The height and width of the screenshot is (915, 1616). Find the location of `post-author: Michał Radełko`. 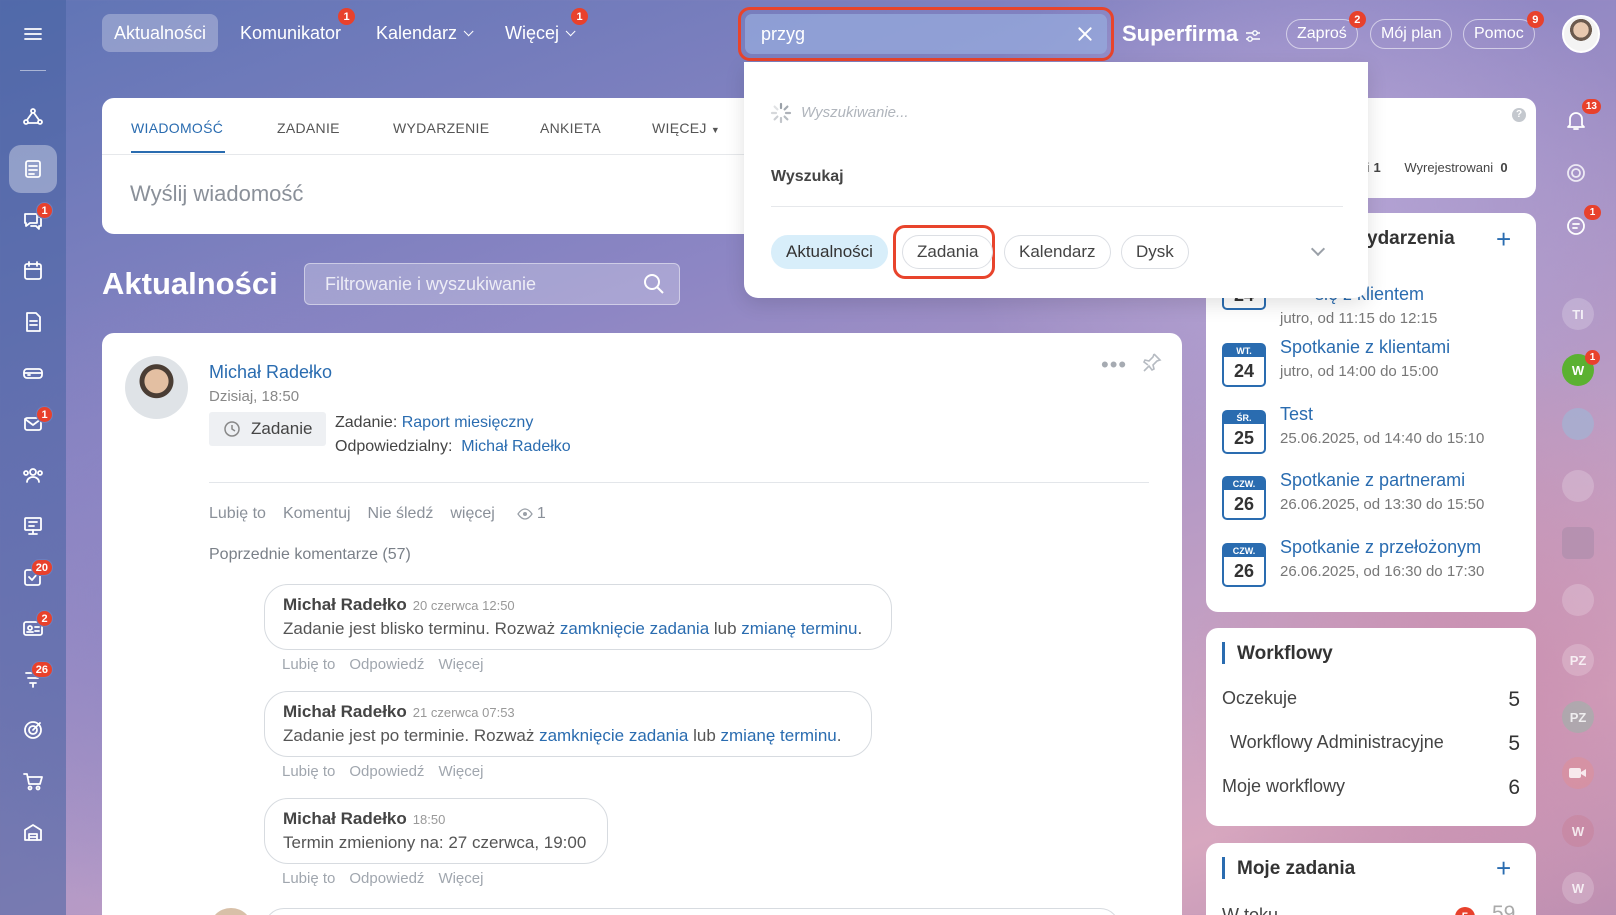

post-author: Michał Radełko is located at coordinates (270, 372).